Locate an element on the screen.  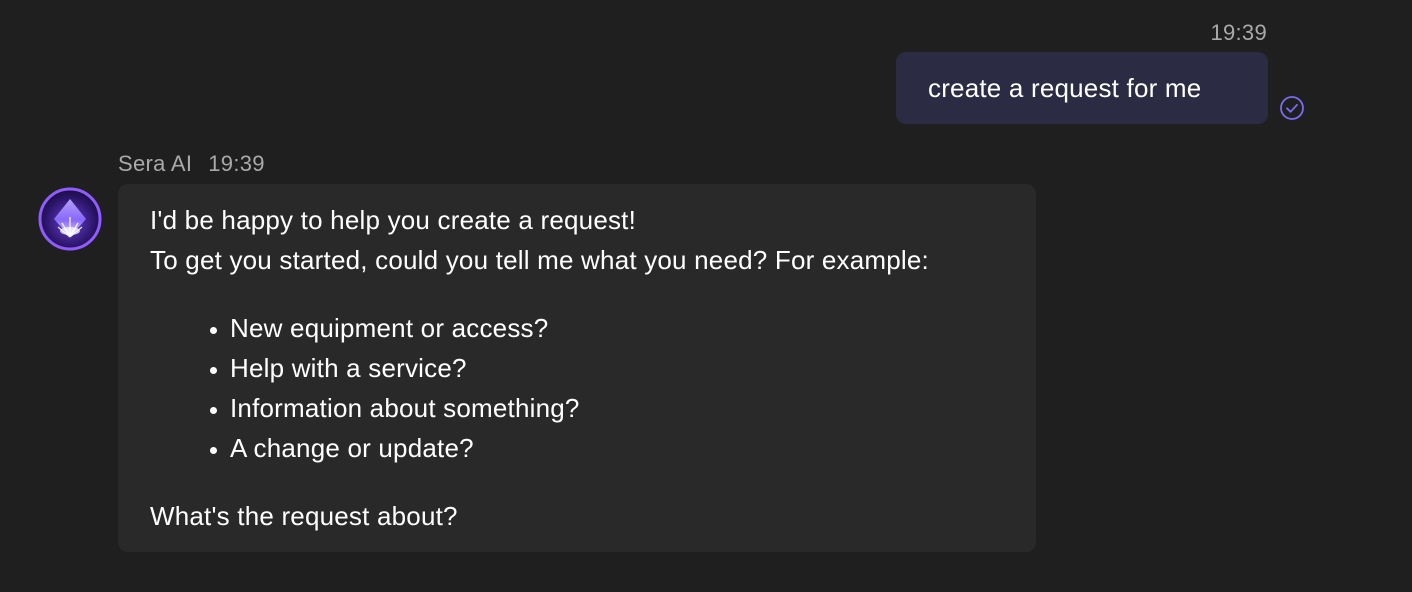
sera-ai-logo-icon is located at coordinates (70, 219).